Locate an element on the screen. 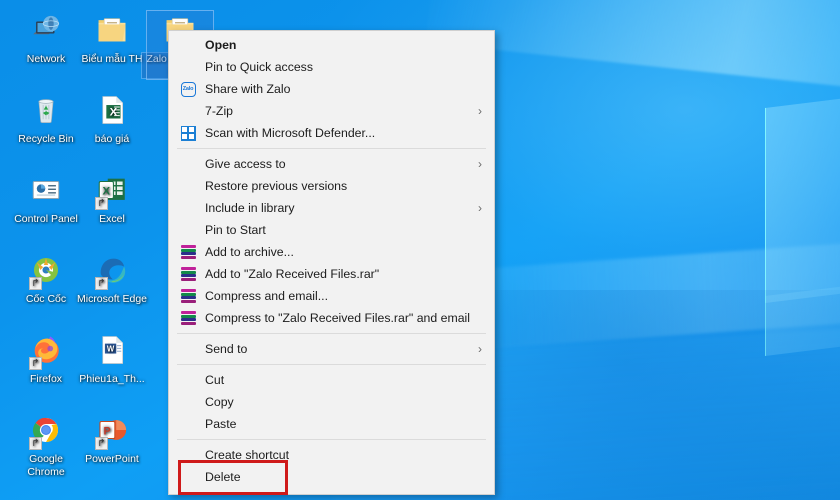 The image size is (840, 500). desktop-icon-label: Cốc Cốc is located at coordinates (46, 299).